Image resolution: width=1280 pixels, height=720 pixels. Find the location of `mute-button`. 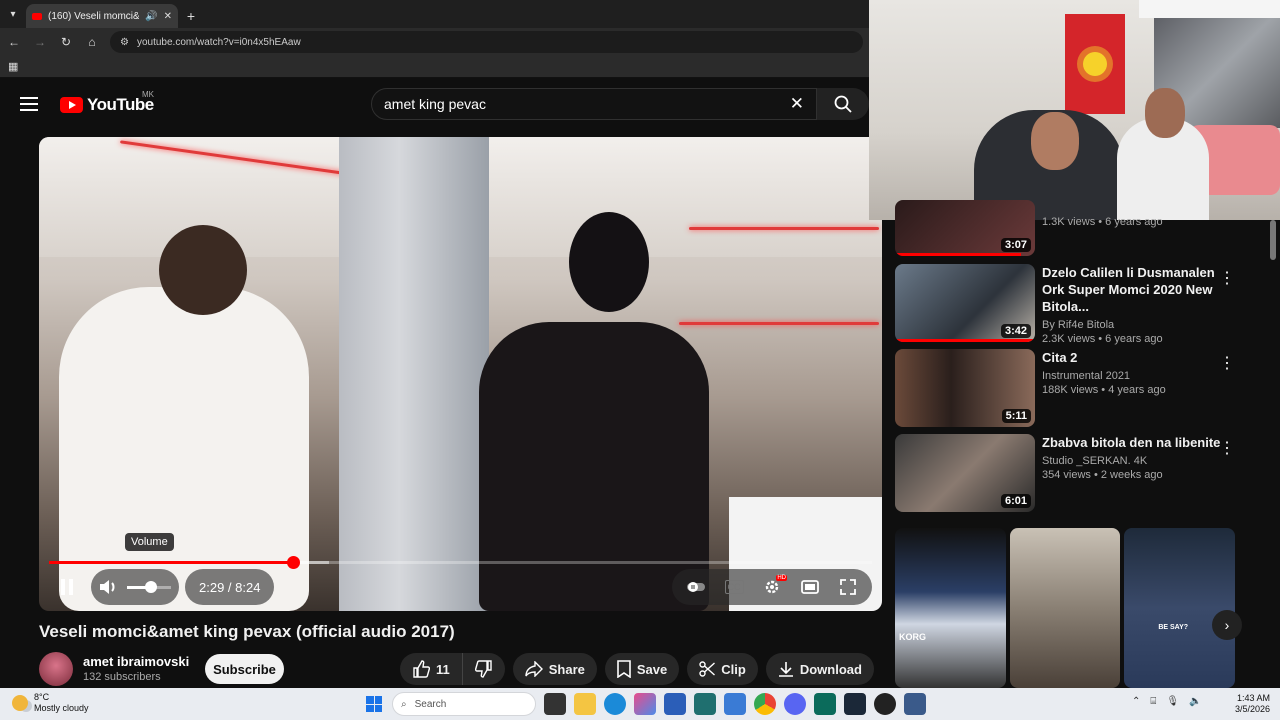

mute-button is located at coordinates (109, 587).